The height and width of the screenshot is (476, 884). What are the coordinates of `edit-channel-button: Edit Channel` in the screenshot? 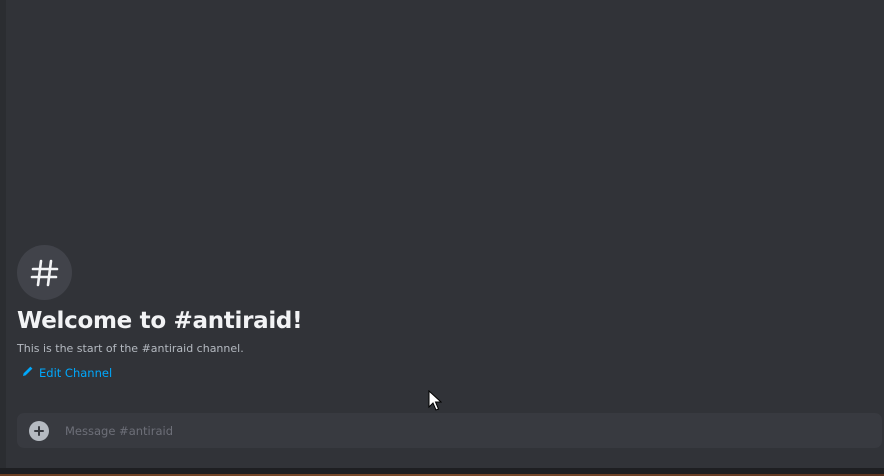 It's located at (162, 372).